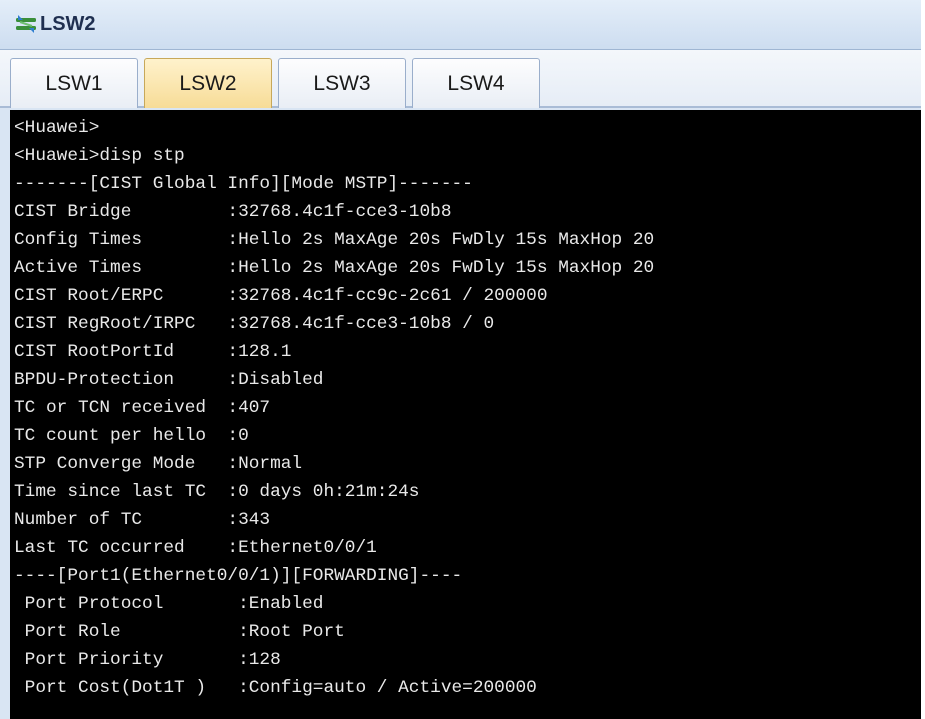  Describe the element at coordinates (142, 408) in the screenshot. I see `console-line: TC or TCN received :407` at that location.